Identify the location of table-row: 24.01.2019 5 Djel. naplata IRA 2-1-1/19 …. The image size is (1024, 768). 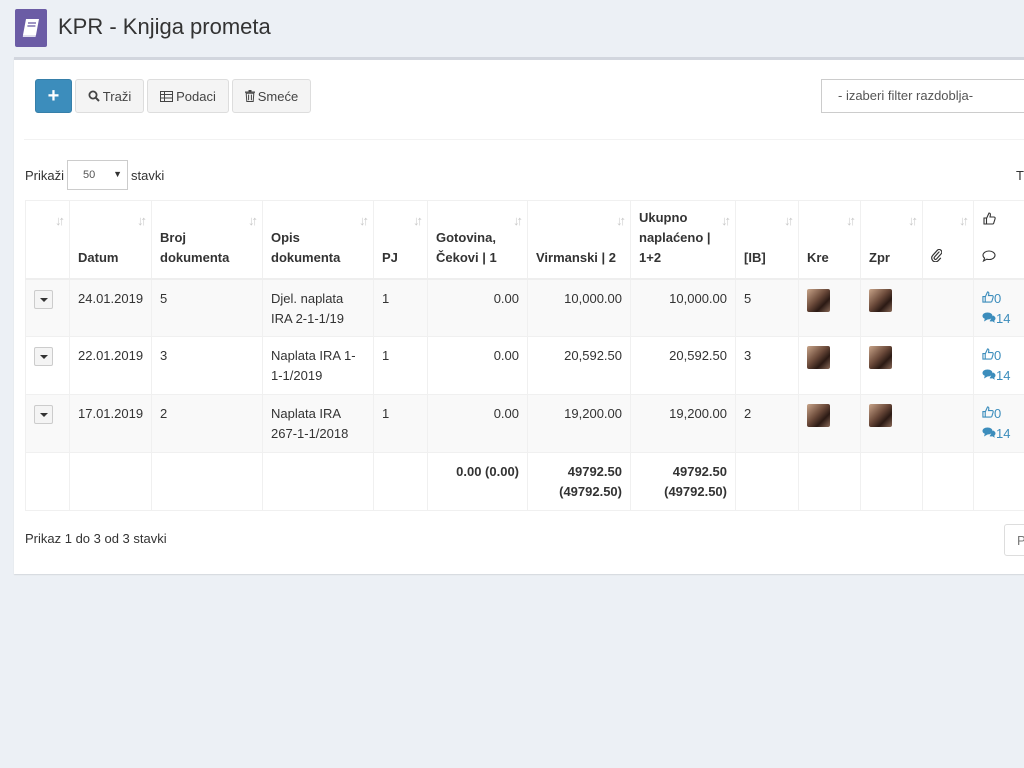
(524, 307).